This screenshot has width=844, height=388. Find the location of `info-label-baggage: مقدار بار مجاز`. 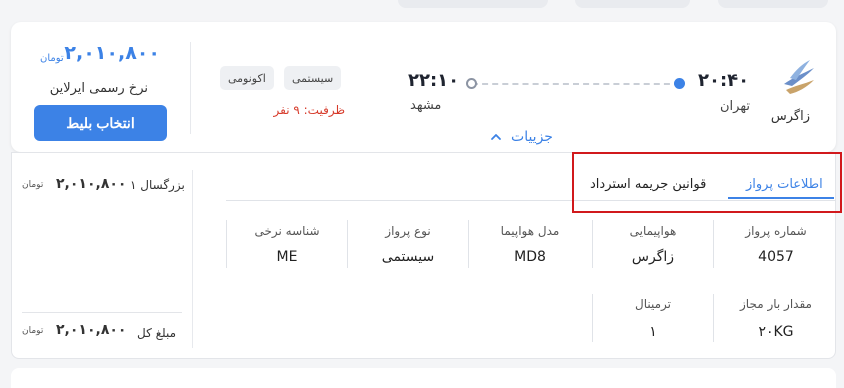

info-label-baggage: مقدار بار مجاز is located at coordinates (776, 304).